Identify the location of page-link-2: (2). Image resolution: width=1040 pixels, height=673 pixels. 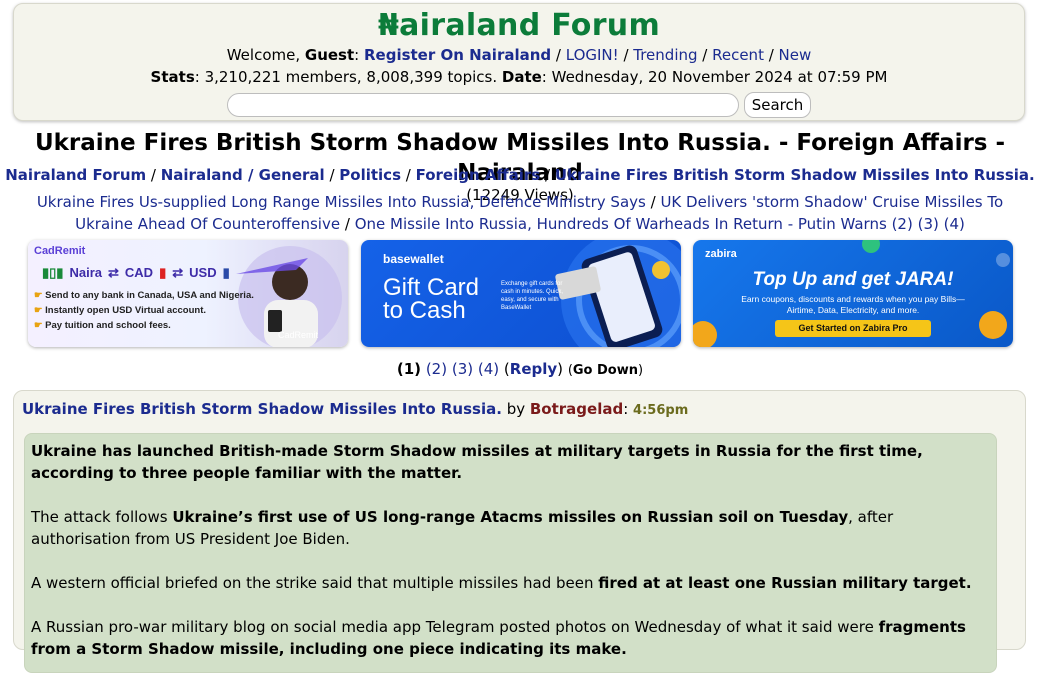
(436, 369).